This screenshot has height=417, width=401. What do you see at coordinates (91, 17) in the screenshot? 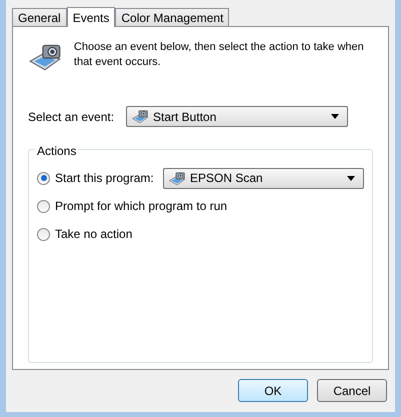
I see `tab: Events` at bounding box center [91, 17].